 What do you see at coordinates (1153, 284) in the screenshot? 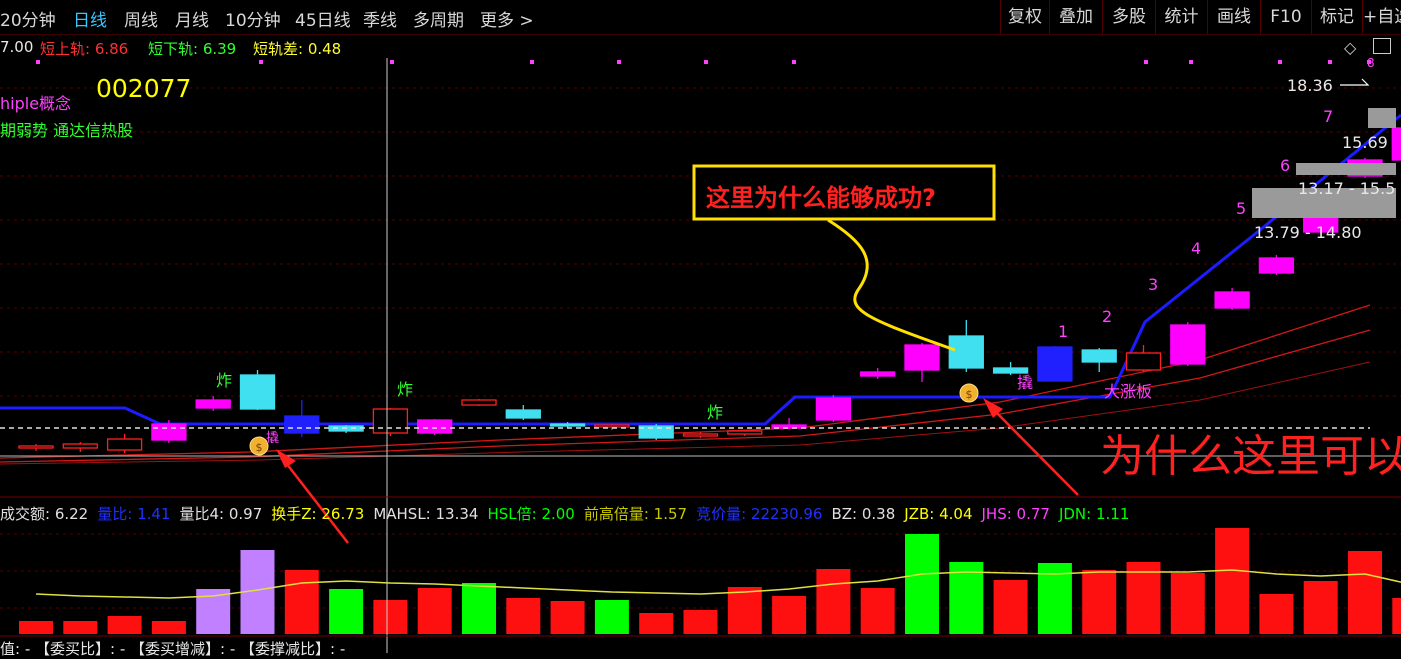
I see `step-3: 3` at bounding box center [1153, 284].